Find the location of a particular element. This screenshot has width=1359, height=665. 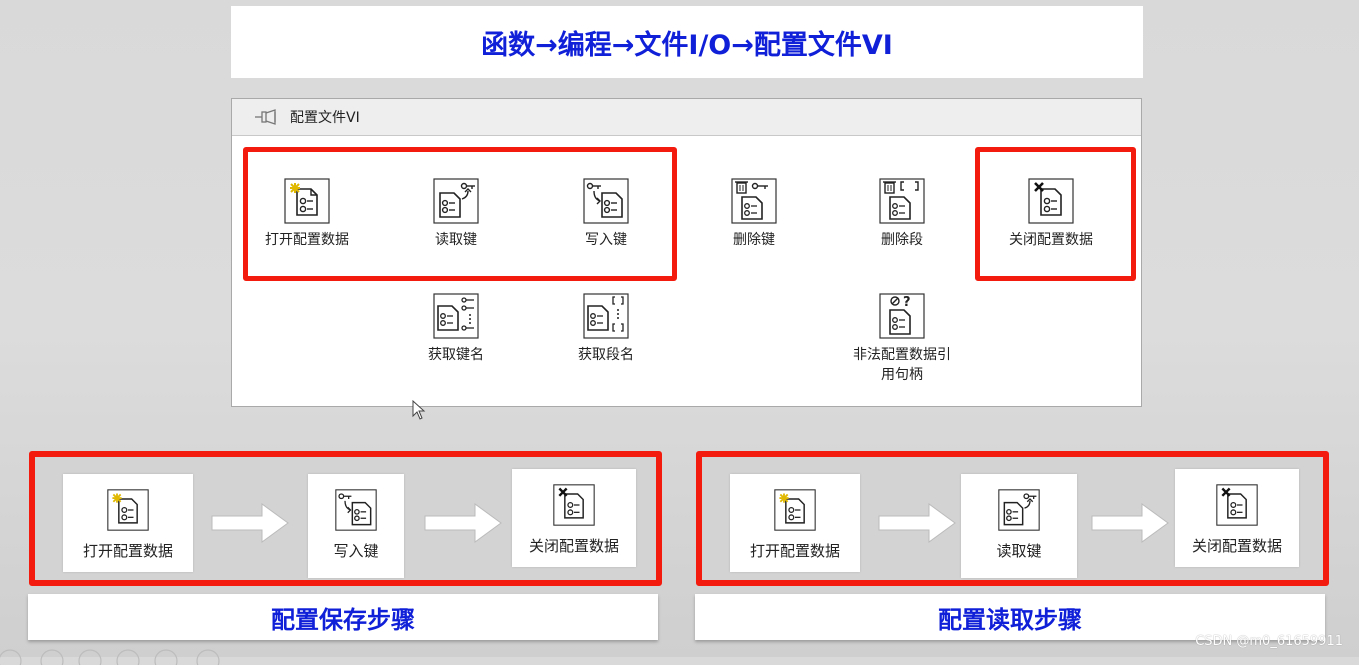

highlight-frame-close is located at coordinates (1055, 214).